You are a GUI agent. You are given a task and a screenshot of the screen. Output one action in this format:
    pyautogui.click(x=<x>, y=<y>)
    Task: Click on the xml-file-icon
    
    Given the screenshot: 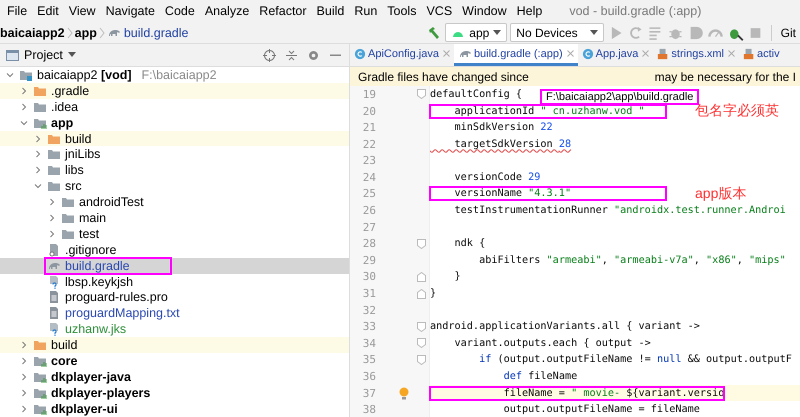 What is the action you would take?
    pyautogui.click(x=663, y=54)
    